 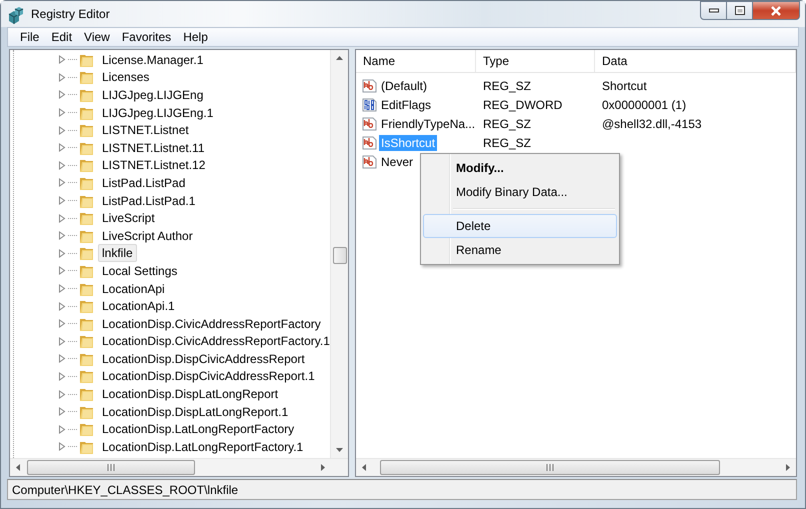 I want to click on column-header: Data, so click(x=611, y=61).